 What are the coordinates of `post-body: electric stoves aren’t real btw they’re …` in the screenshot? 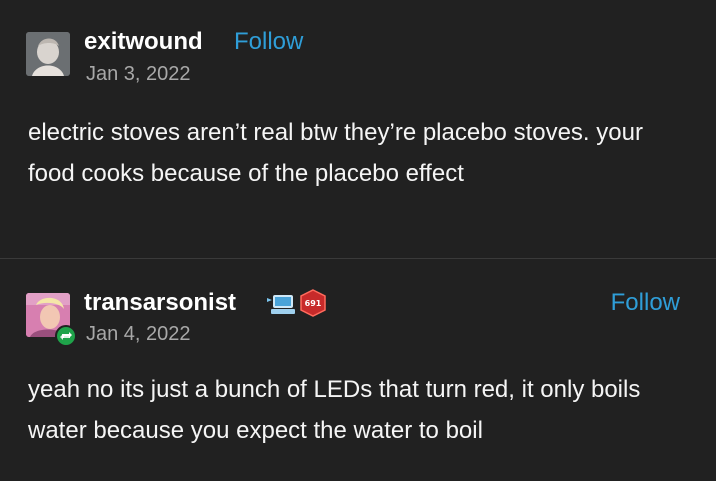 It's located at (335, 153).